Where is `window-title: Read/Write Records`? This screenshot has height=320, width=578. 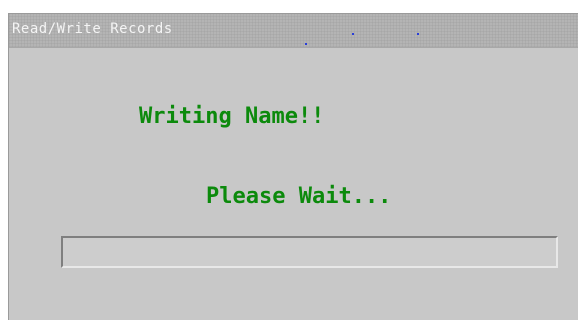
window-title: Read/Write Records is located at coordinates (92, 29).